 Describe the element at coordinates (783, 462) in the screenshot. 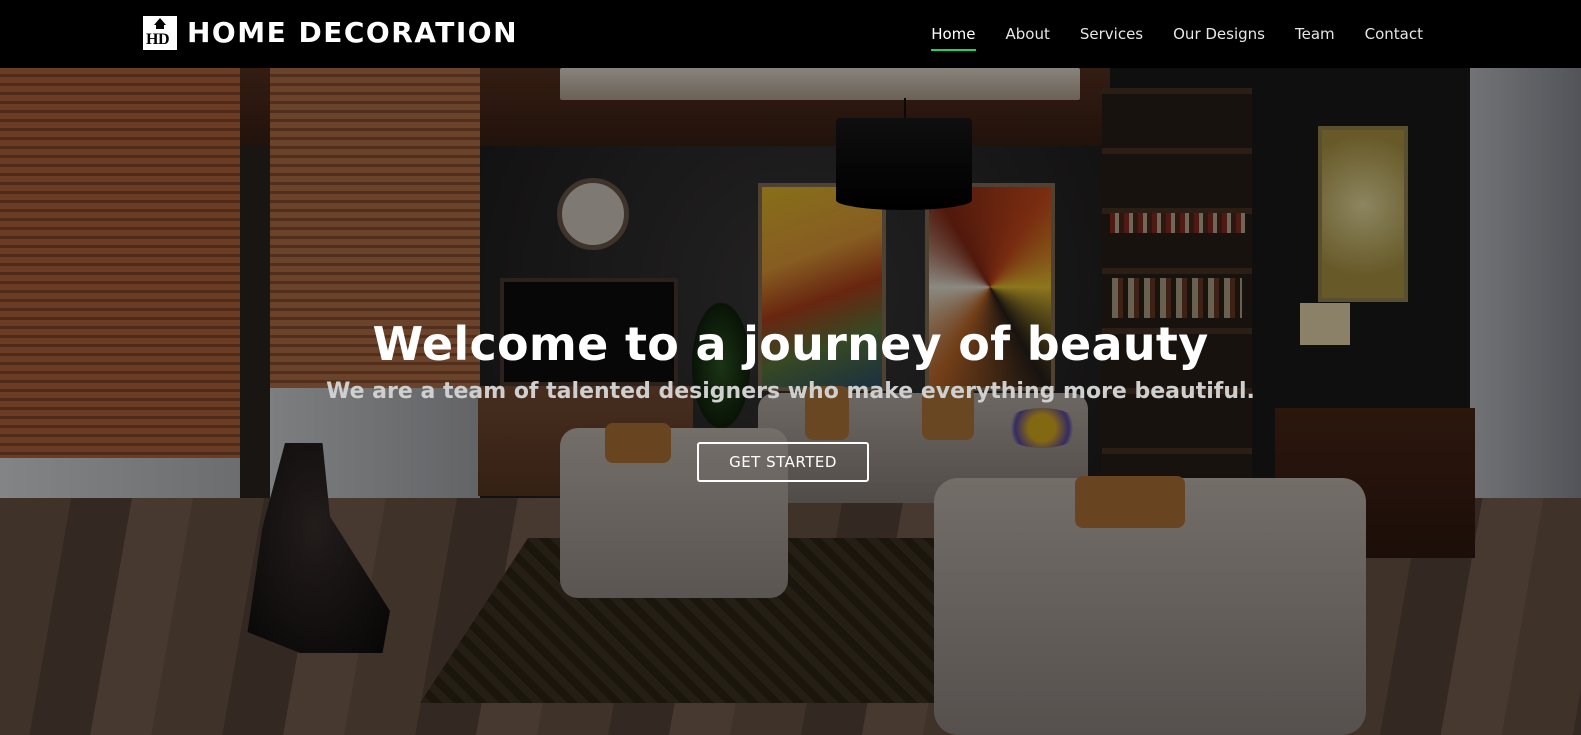

I see `get-started-button: GET STARTED` at that location.